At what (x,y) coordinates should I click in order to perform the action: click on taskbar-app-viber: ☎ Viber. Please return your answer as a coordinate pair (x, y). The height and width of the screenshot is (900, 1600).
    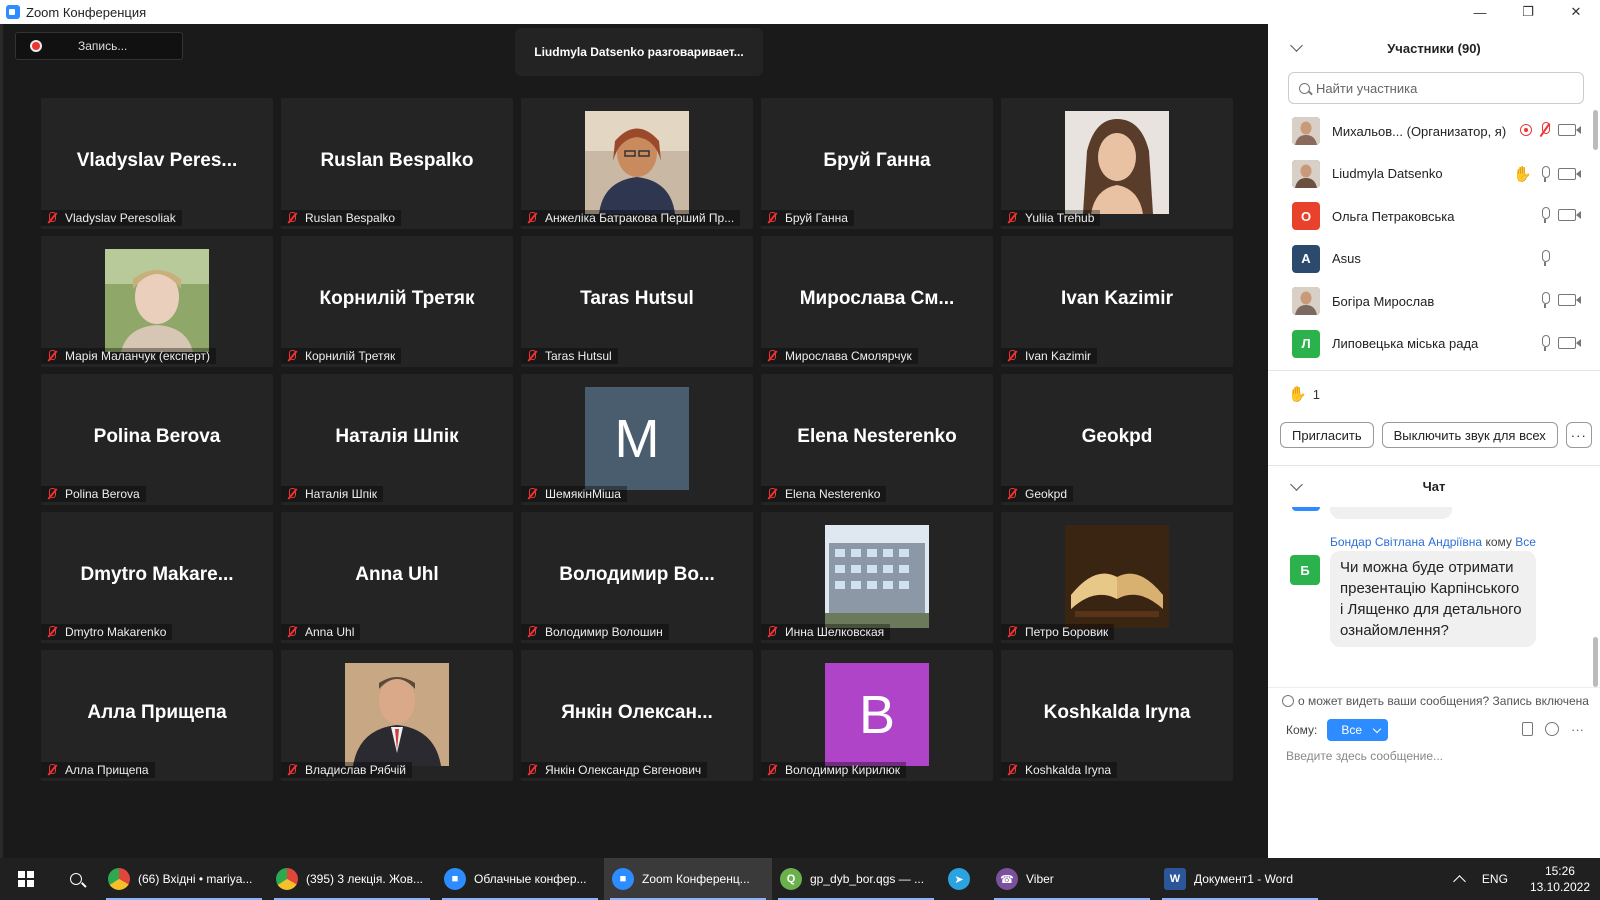
    Looking at the image, I should click on (1072, 879).